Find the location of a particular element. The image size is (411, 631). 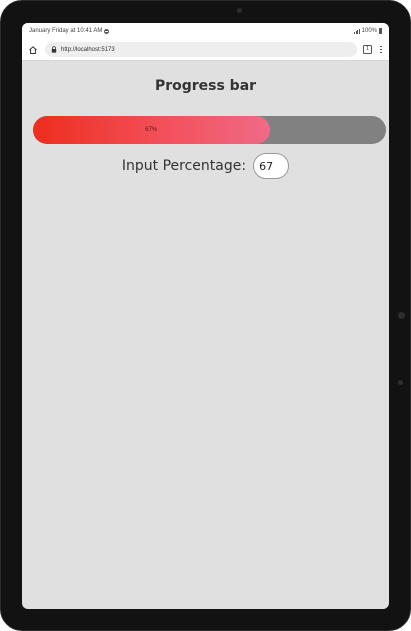

menu-icon is located at coordinates (381, 50).